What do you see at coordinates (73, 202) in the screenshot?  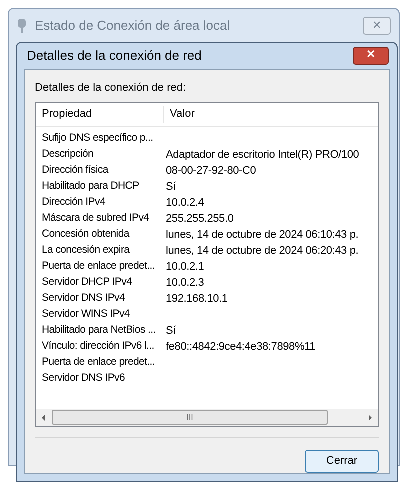 I see `property-cell-text: Dirección IPv4` at bounding box center [73, 202].